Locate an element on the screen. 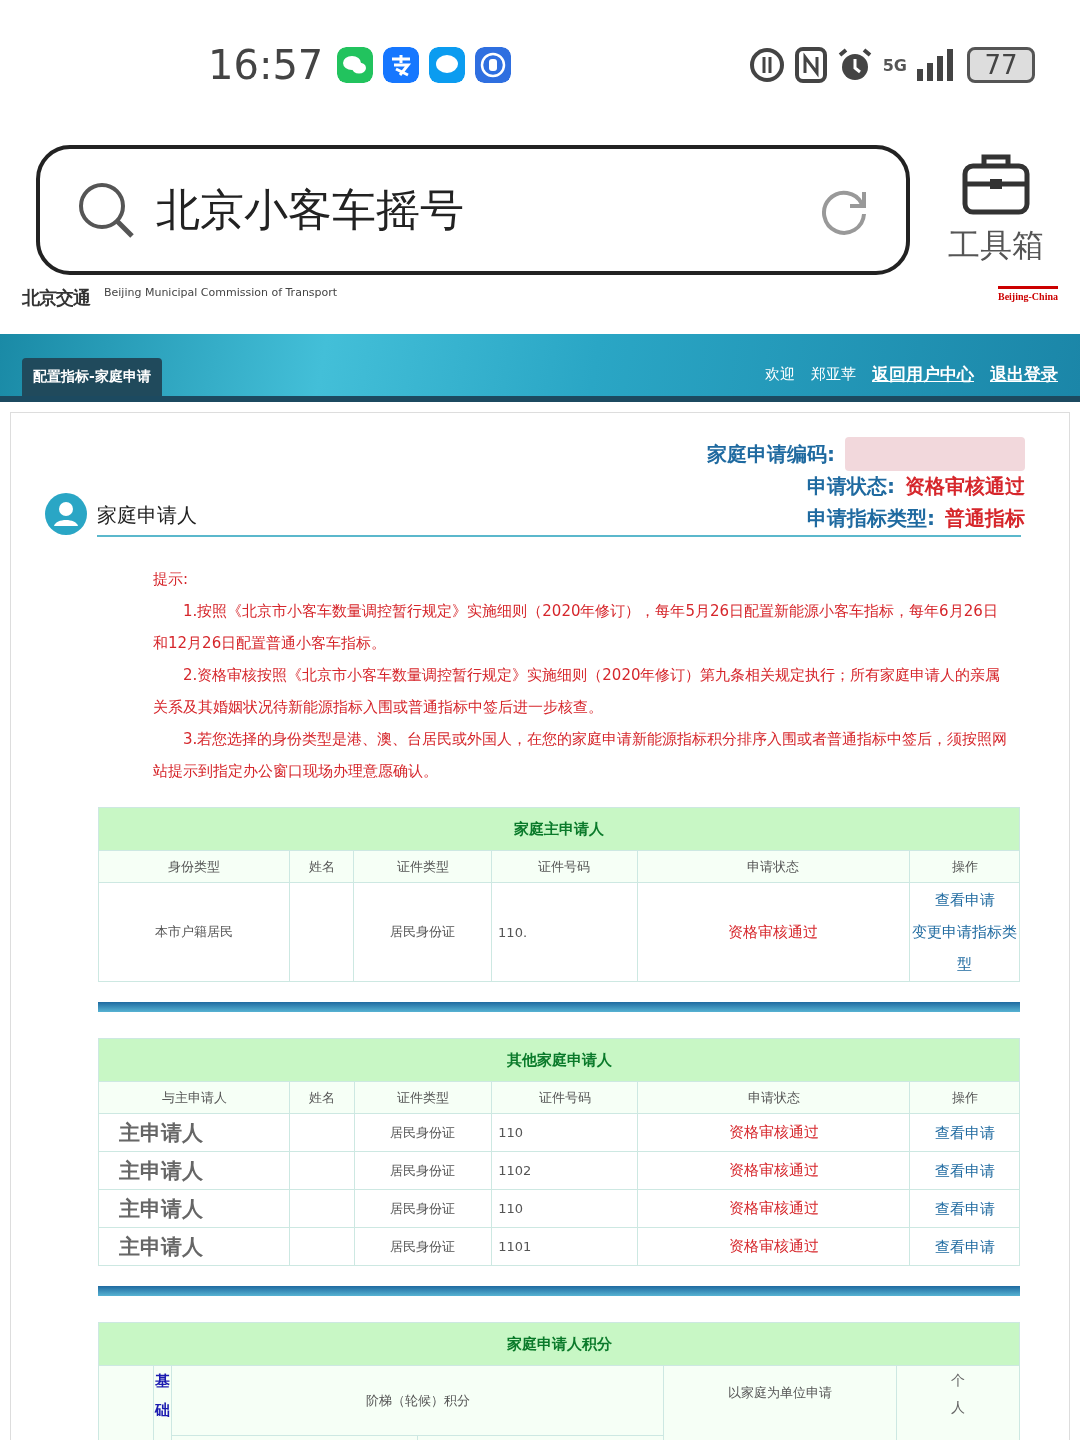  org-name: Beijing Municipal Commission of Transport is located at coordinates (221, 292).